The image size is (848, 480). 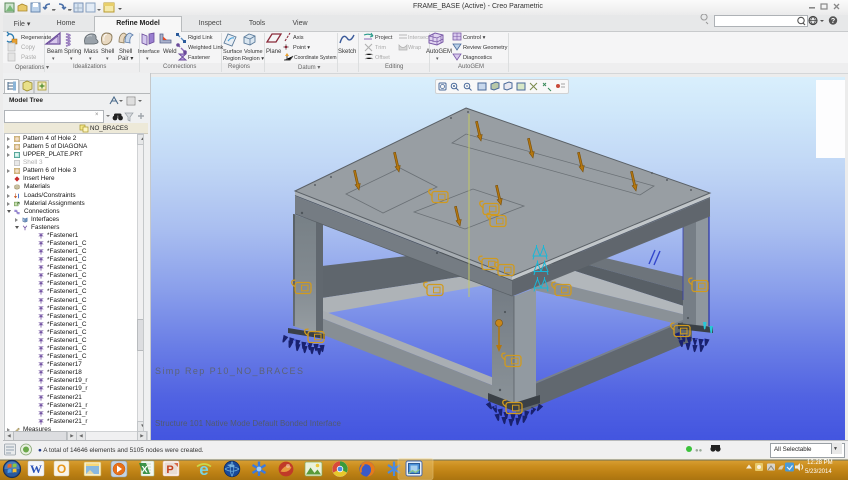 What do you see at coordinates (72, 52) in the screenshot?
I see `svg-text: Spring` at bounding box center [72, 52].